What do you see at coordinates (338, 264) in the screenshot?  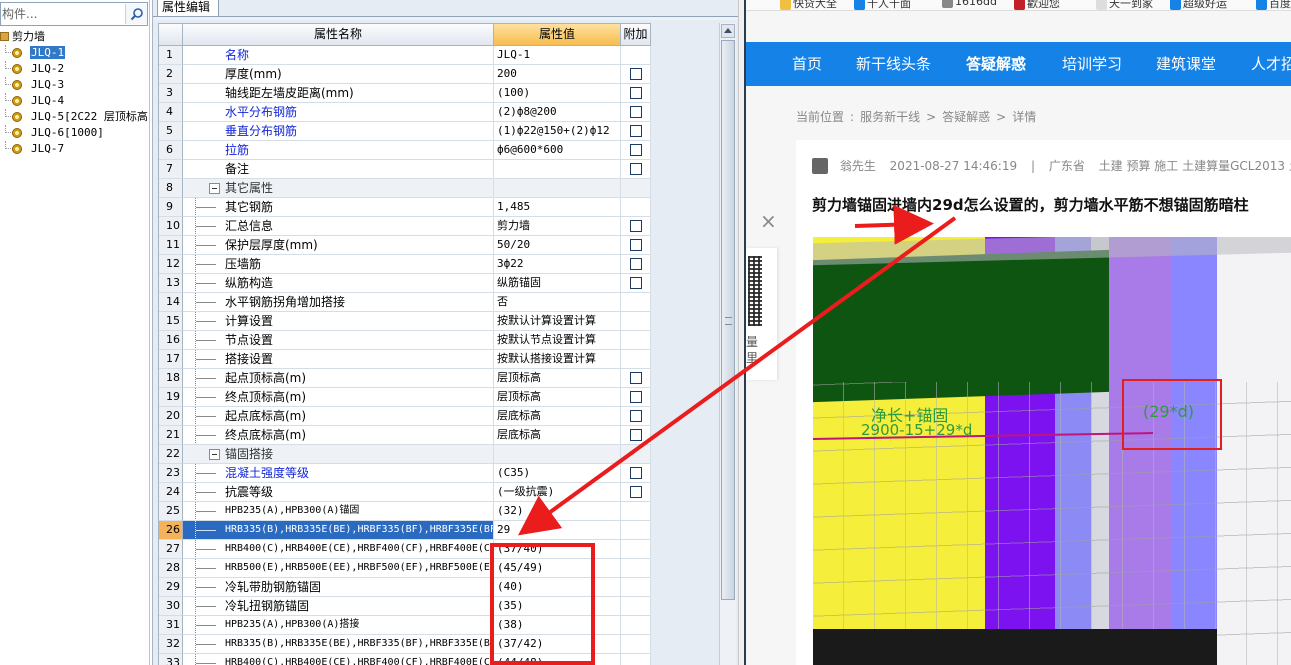 I see `property-name-cell: 压墙筋` at bounding box center [338, 264].